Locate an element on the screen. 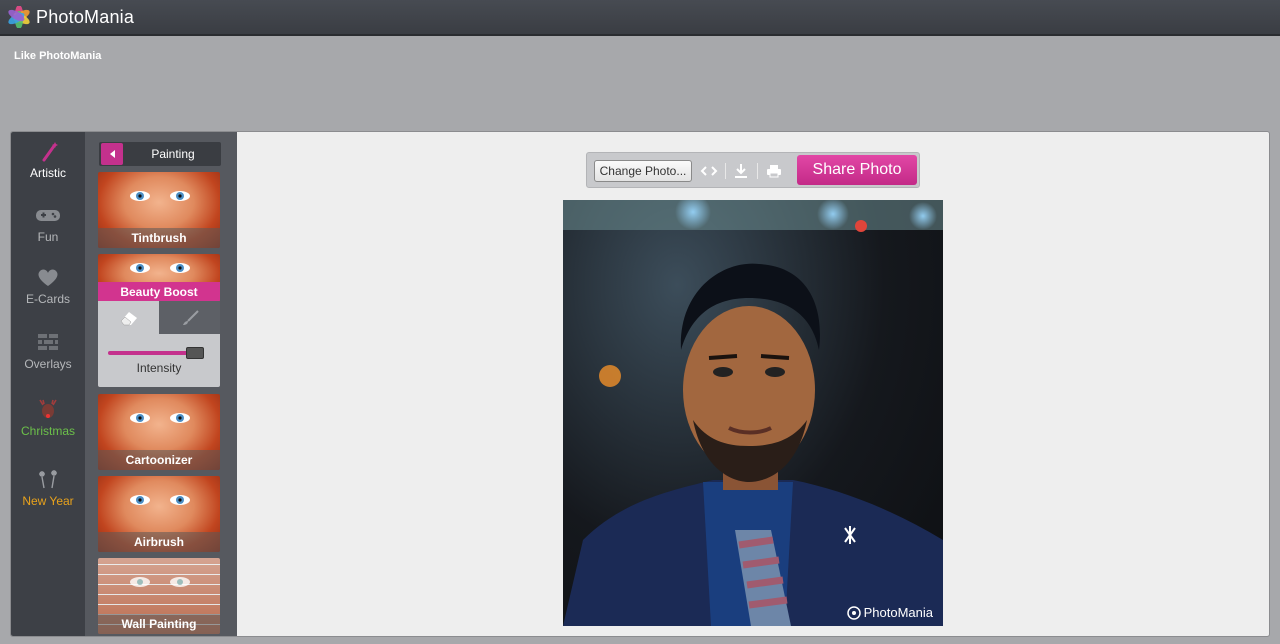 Image resolution: width=1280 pixels, height=644 pixels. effect-options: Intensity is located at coordinates (159, 344).